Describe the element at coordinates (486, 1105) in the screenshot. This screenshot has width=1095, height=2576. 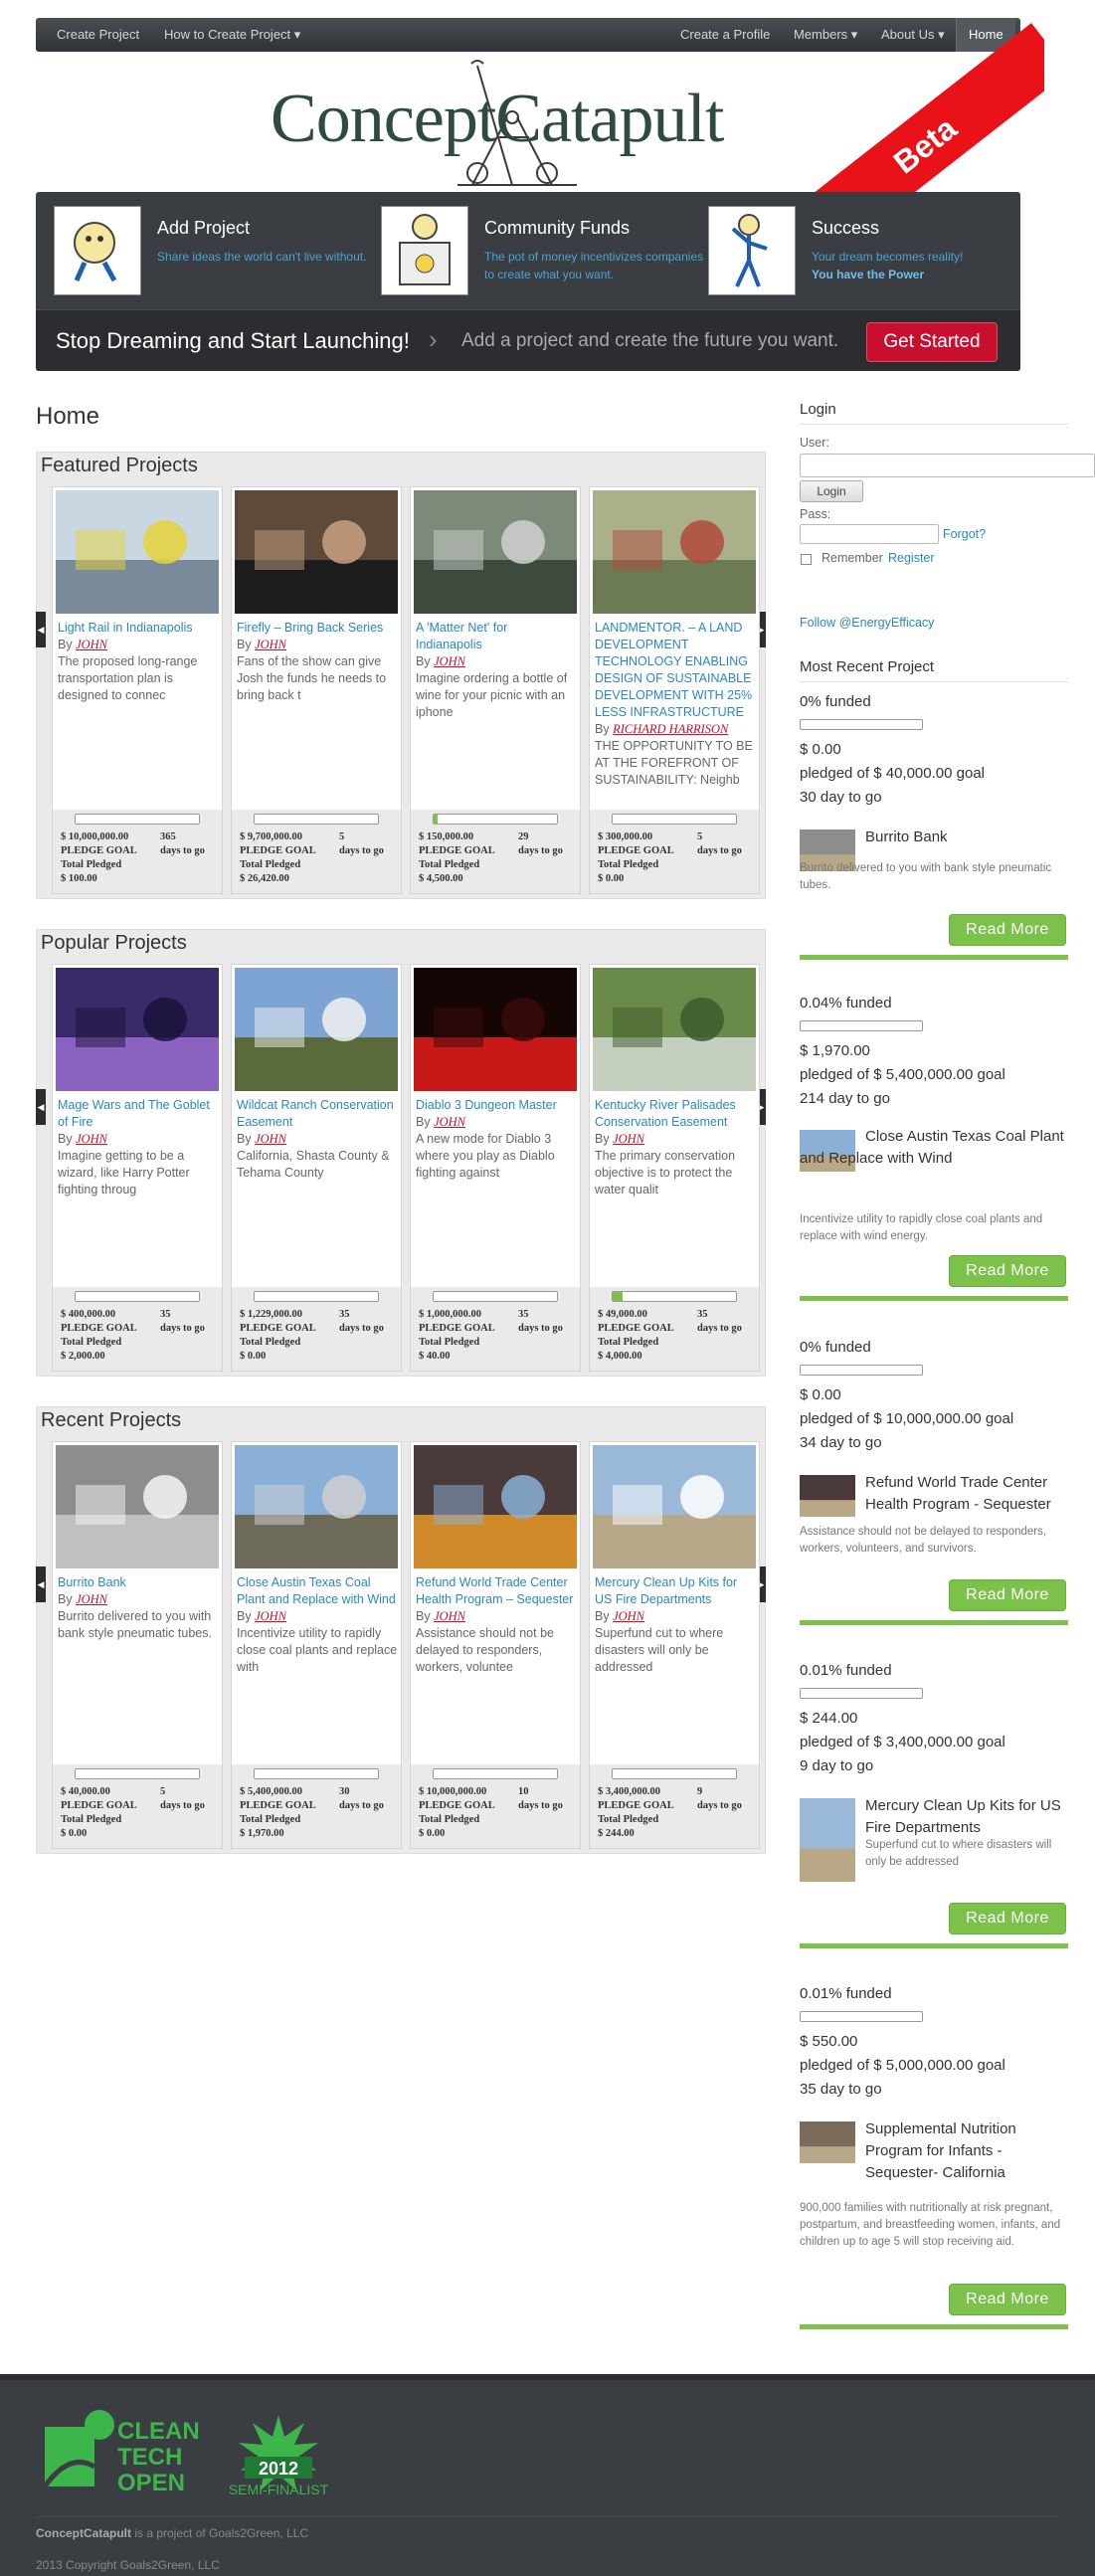
I see `project-title-link: Diablo 3 Dungeon Master` at that location.